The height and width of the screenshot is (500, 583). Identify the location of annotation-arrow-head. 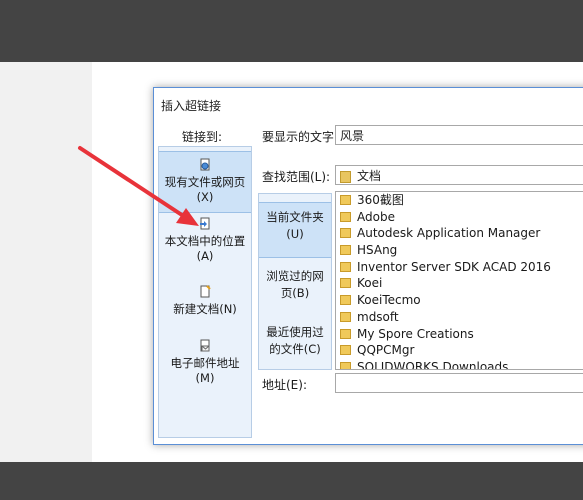
(187, 217).